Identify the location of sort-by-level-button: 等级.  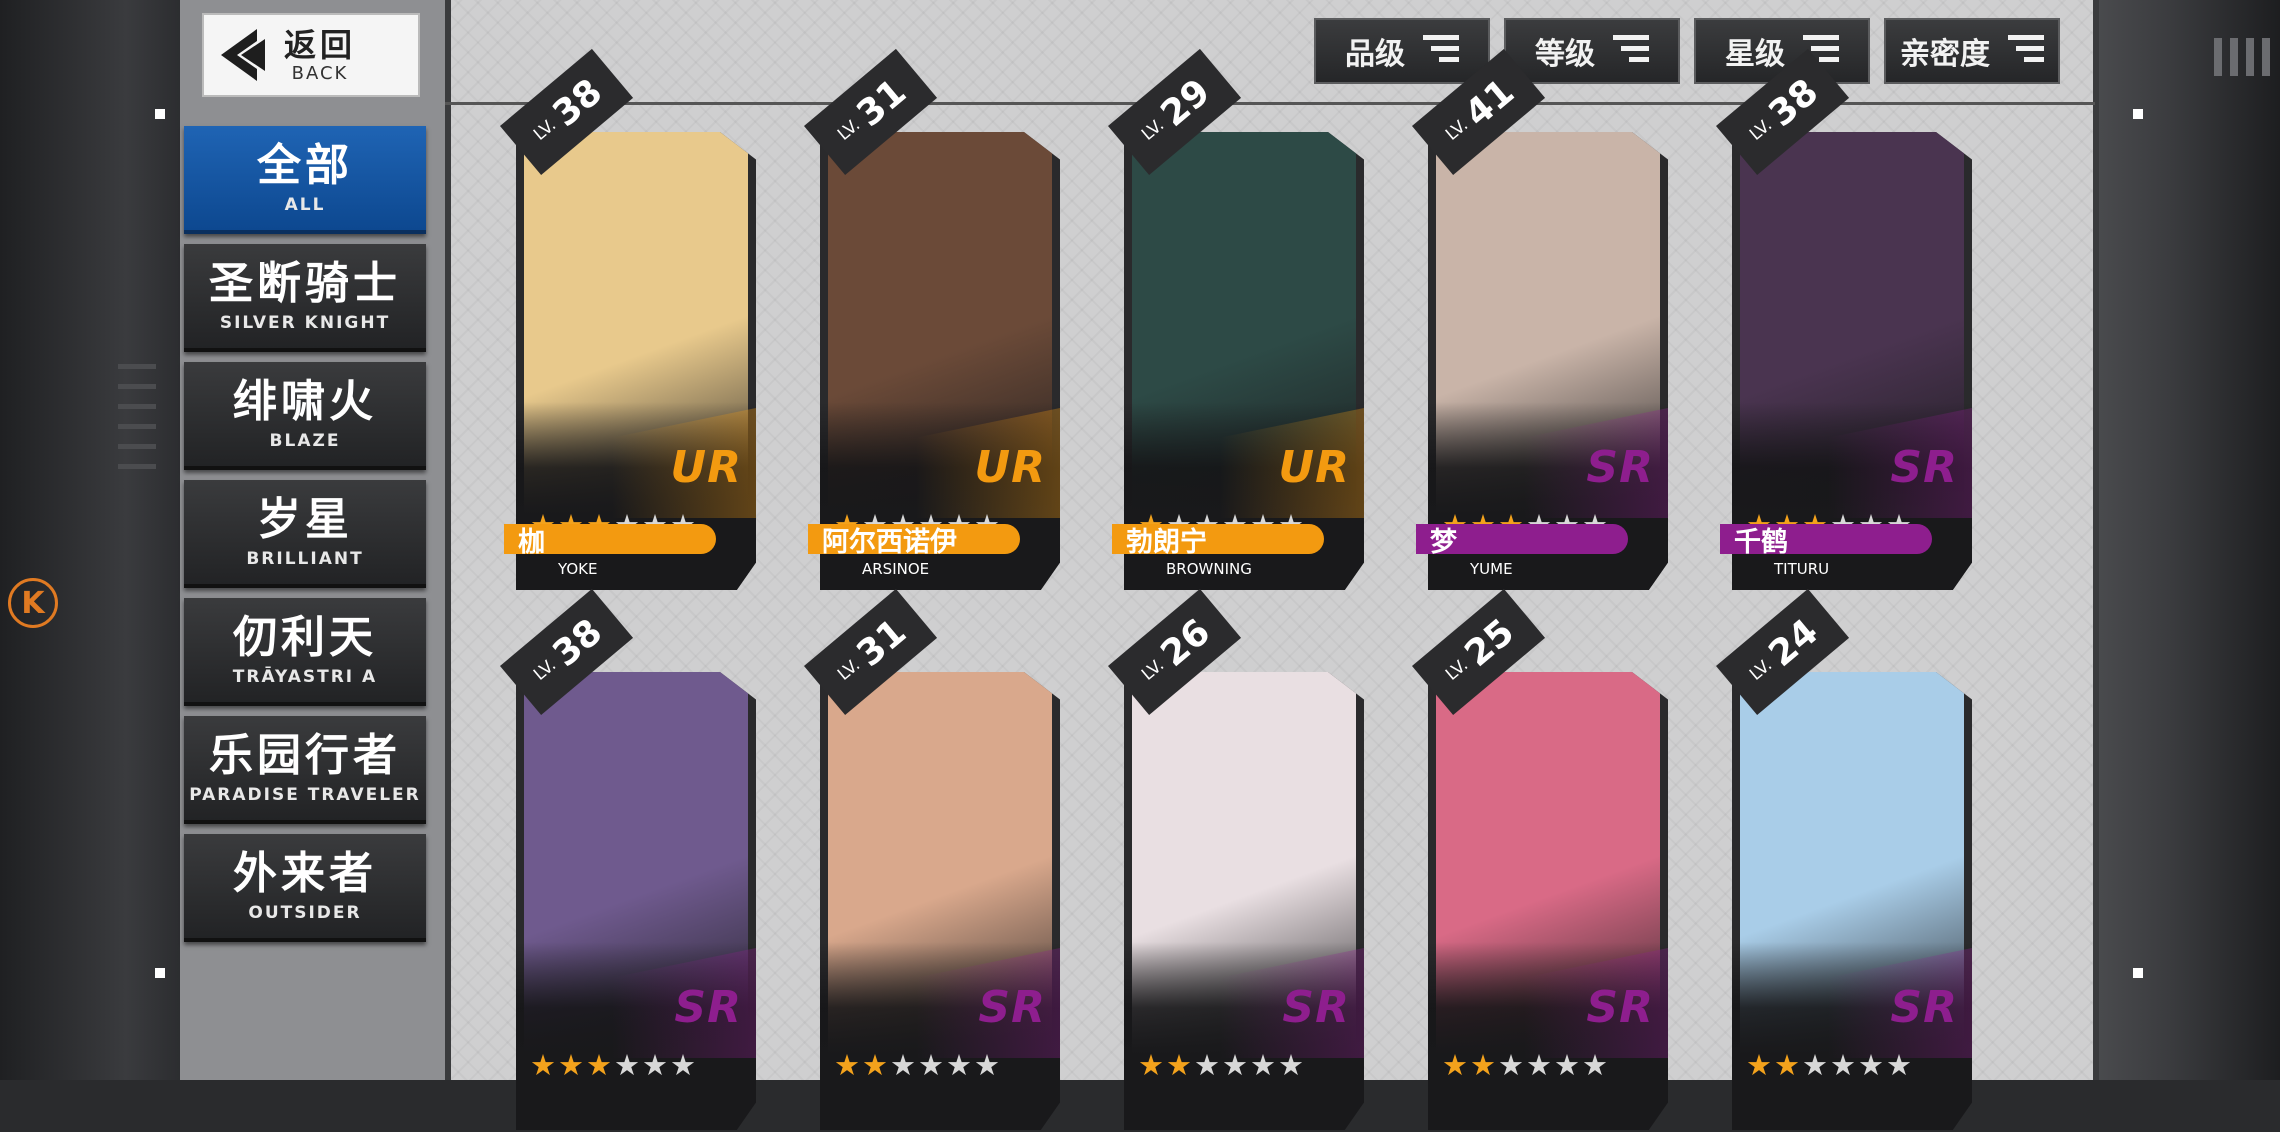
(1592, 51).